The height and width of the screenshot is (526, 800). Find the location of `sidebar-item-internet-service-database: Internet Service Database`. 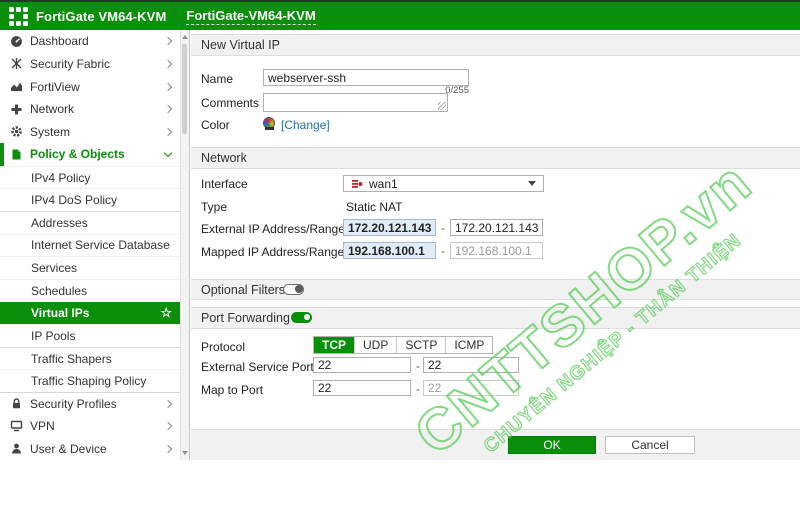

sidebar-item-internet-service-database: Internet Service Database is located at coordinates (90, 245).